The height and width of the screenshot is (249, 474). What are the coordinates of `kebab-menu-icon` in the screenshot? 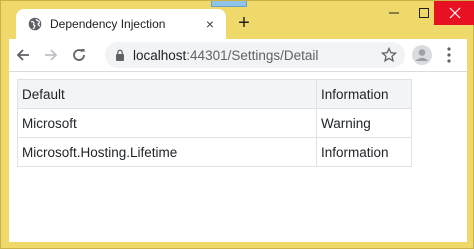 It's located at (449, 55).